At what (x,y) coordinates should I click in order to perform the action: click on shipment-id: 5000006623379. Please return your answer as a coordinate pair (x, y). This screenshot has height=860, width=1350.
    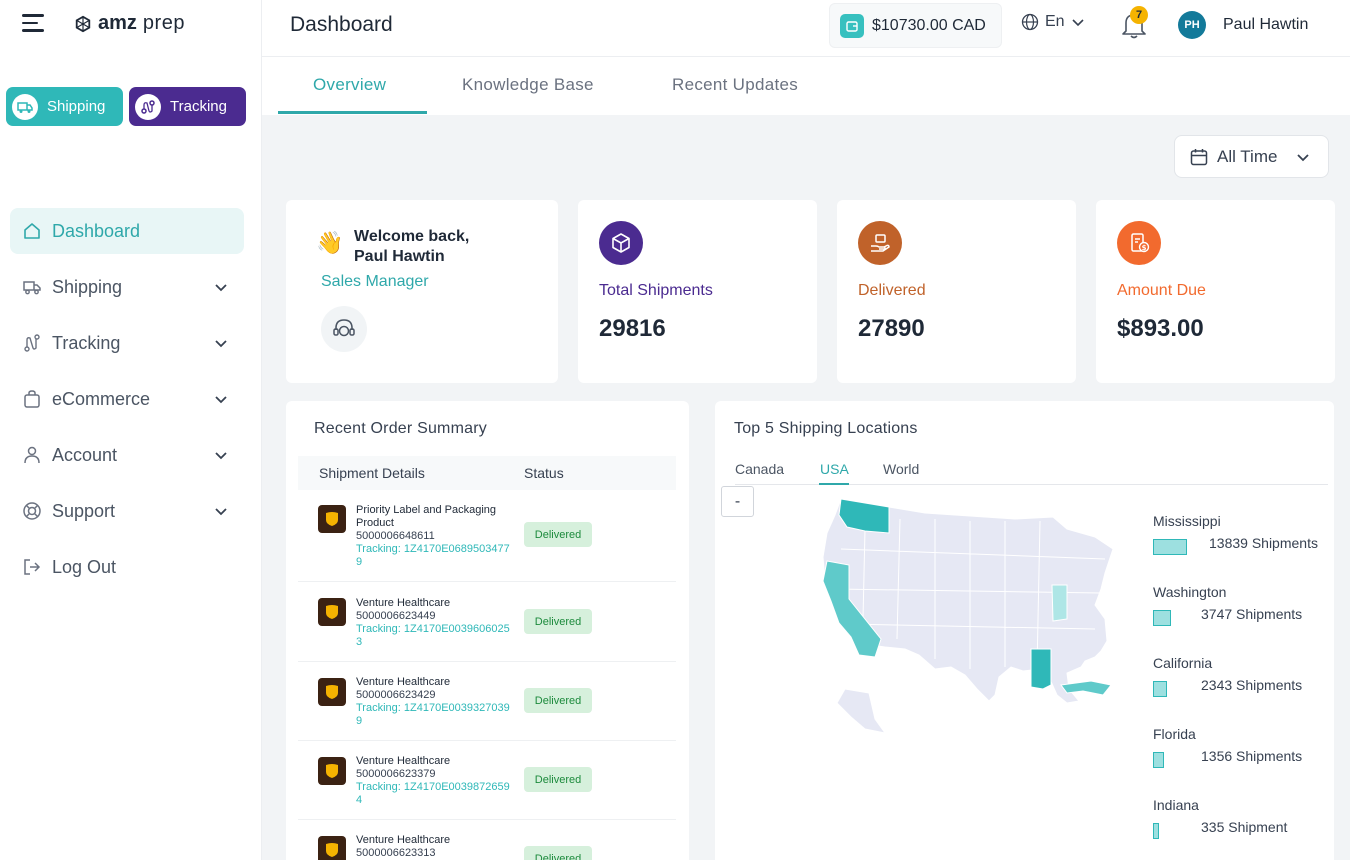
    Looking at the image, I should click on (396, 774).